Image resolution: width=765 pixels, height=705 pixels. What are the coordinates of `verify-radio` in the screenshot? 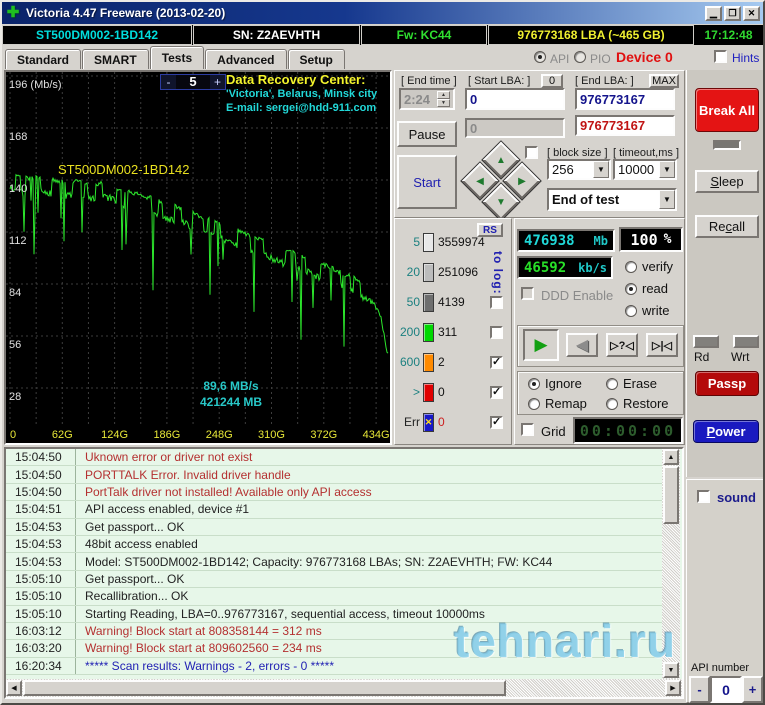 It's located at (631, 266).